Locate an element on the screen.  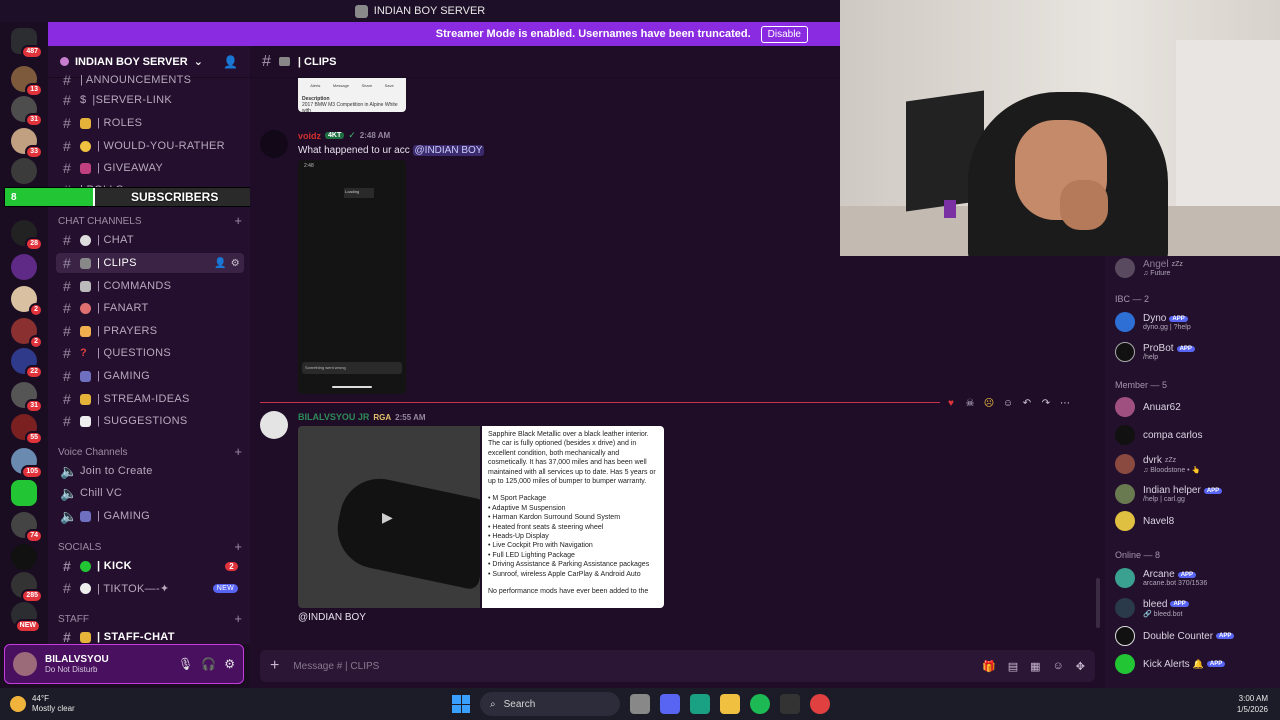
member-item: Angel zZz ♫ Future is located at coordinates (1197, 268).